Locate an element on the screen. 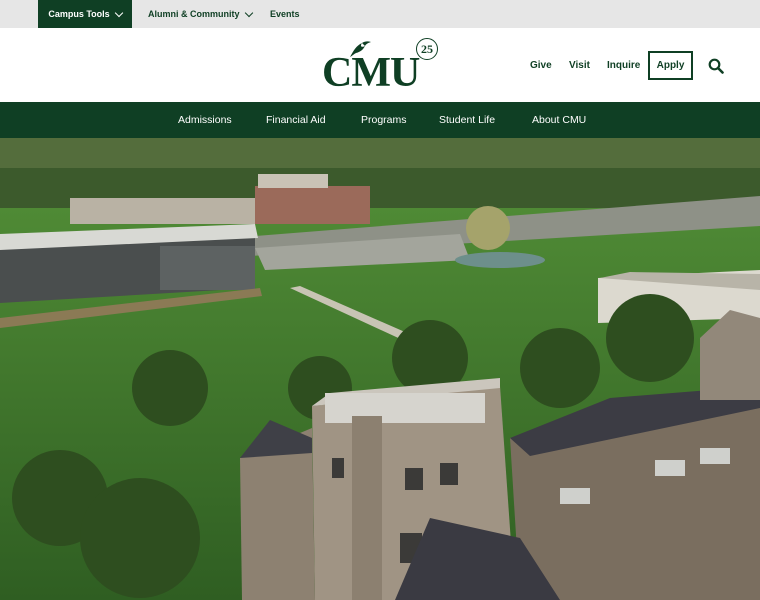  site-header: CMU 25 Give Visit Inquire is located at coordinates (380, 65).